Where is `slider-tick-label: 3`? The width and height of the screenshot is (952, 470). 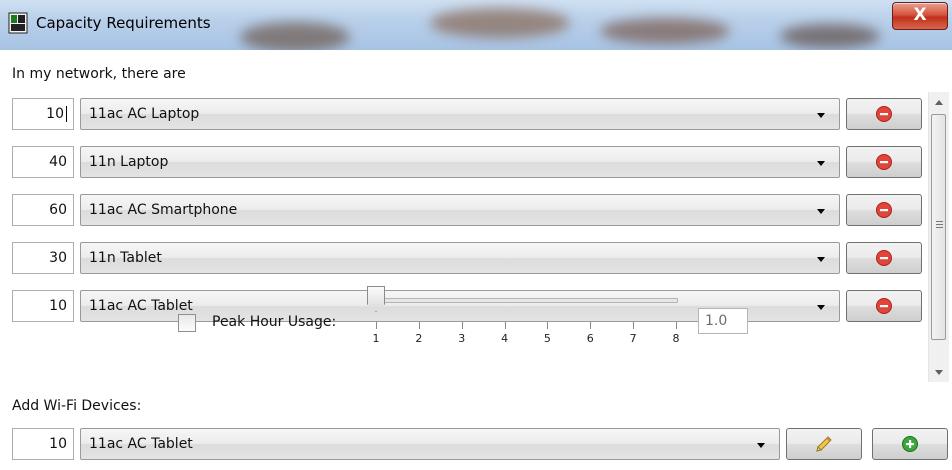 slider-tick-label: 3 is located at coordinates (462, 338).